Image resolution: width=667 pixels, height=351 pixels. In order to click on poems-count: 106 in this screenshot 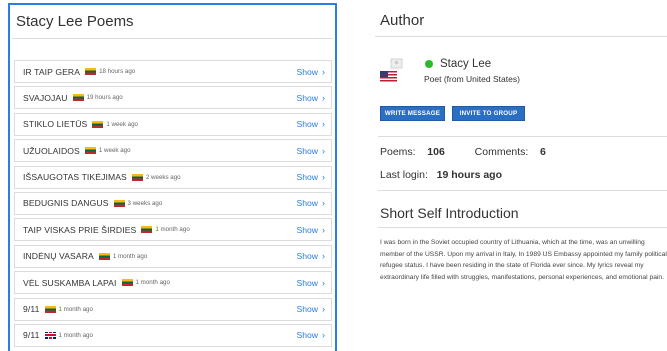, I will do `click(436, 152)`.